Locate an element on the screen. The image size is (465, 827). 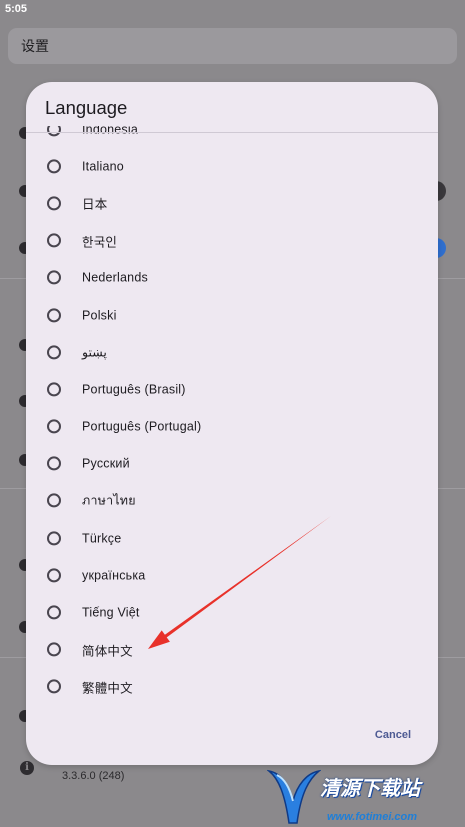
watermark-logo-icon is located at coordinates (294, 796).